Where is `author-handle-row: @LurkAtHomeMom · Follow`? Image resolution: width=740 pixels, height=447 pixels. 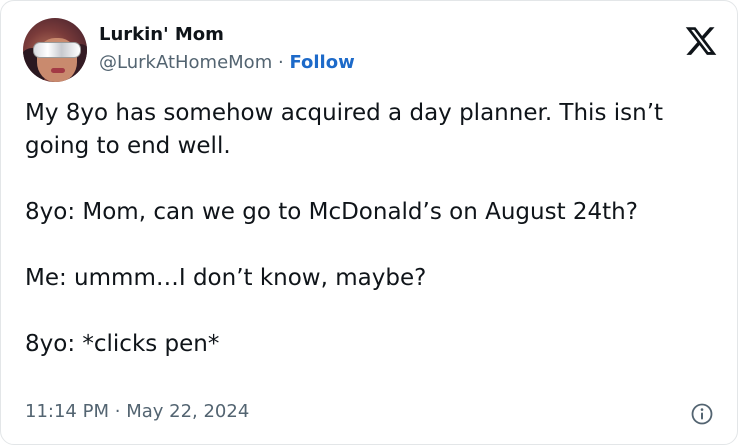
author-handle-row: @LurkAtHomeMom · Follow is located at coordinates (227, 62).